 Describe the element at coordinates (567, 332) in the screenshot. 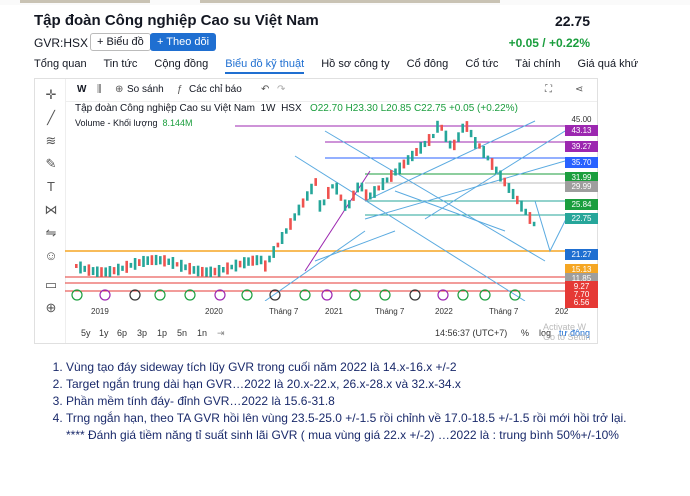

I see `activate-watermark: Activate W Go to Settin` at that location.